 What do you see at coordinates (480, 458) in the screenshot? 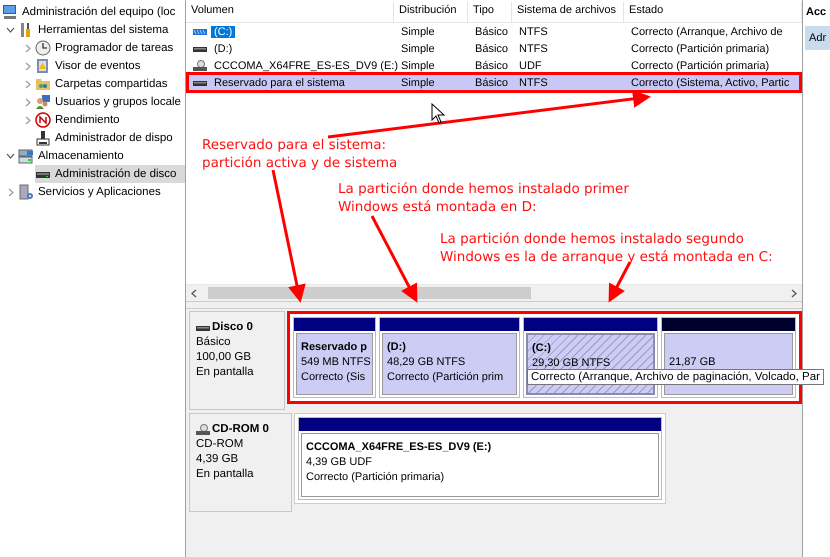
I see `partition: CCCOMA_X64FRE_ES-ES_DV9 (E:) 4,39 GB UDF Correcto (Partición primaria)` at bounding box center [480, 458].